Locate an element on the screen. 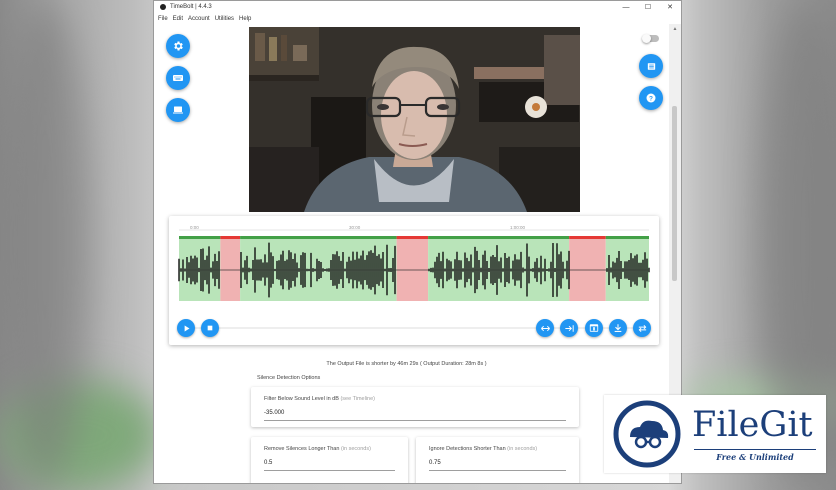 The height and width of the screenshot is (490, 836). fit-icon is located at coordinates (545, 328).